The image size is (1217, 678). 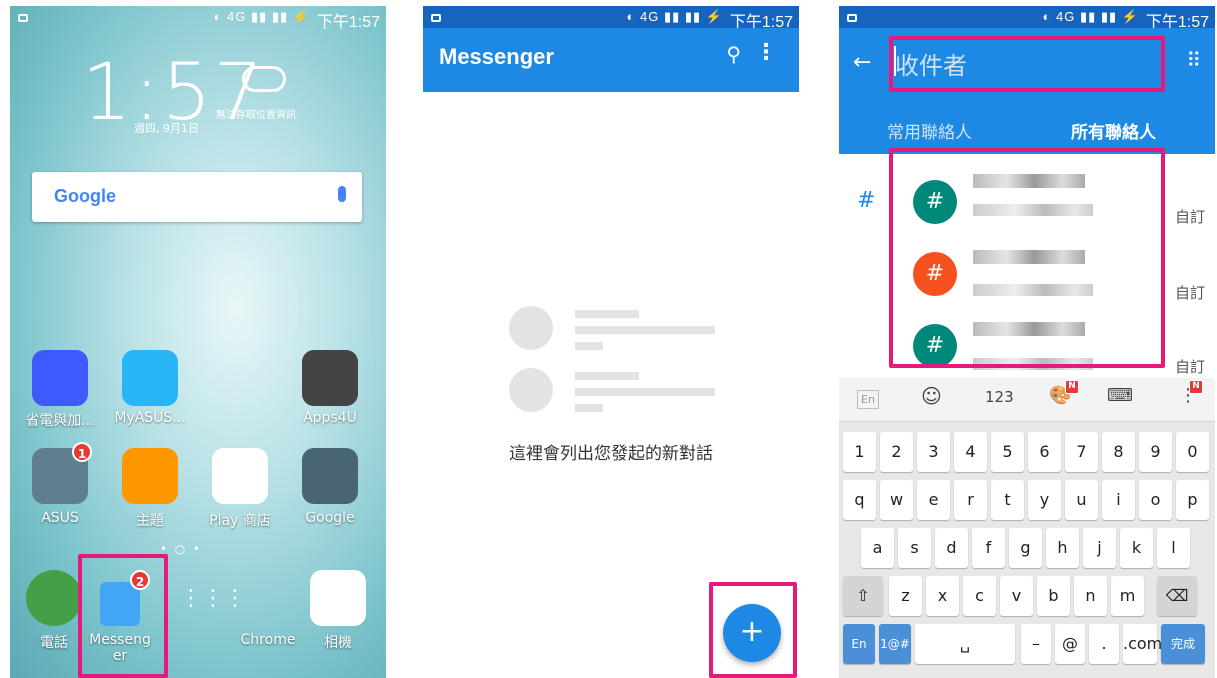 I want to click on more-options-icon: ⋮, so click(x=766, y=52).